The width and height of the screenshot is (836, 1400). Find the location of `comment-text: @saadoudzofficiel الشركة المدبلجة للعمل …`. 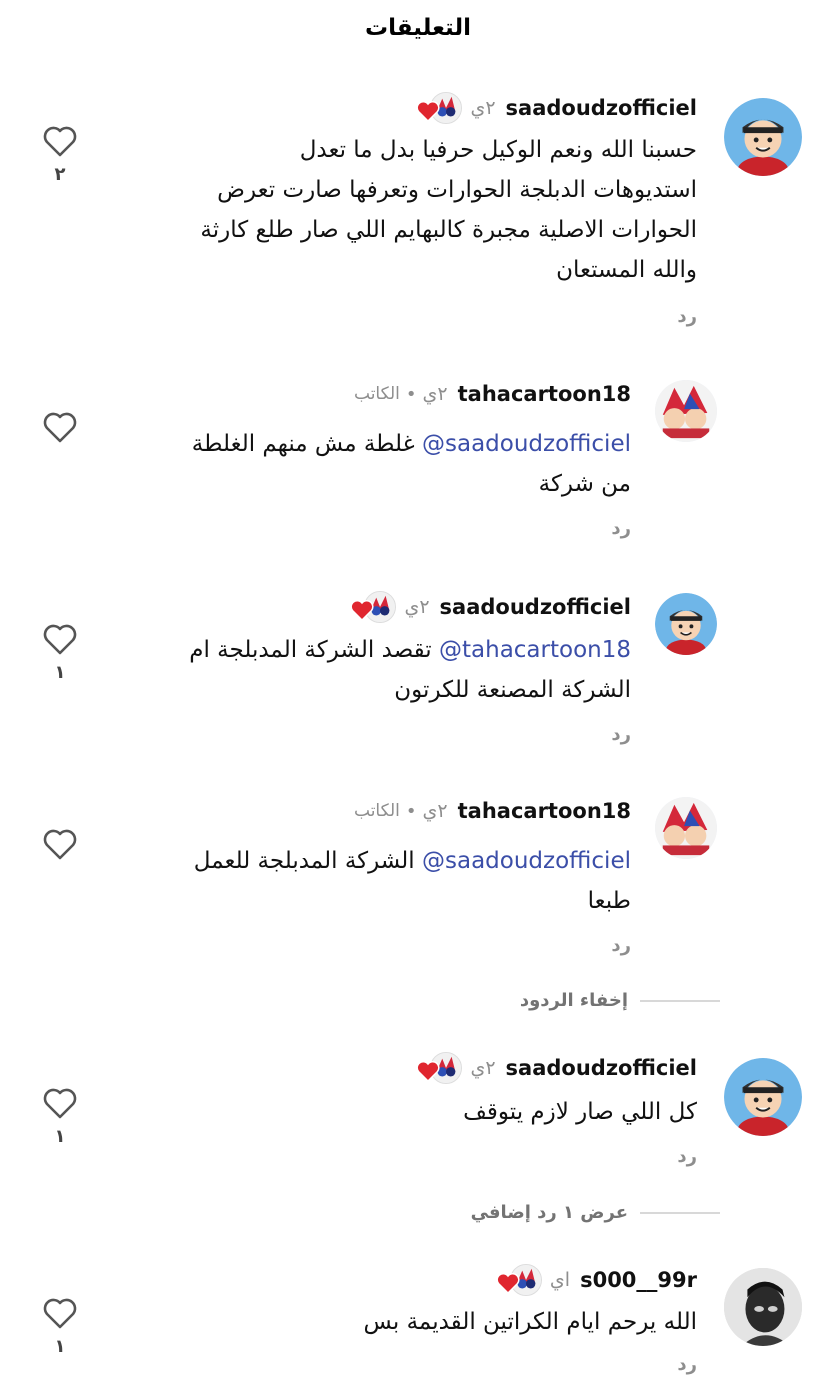

comment-text: @saadoudzofficiel الشركة المدبلجة للعمل … is located at coordinates (371, 881).